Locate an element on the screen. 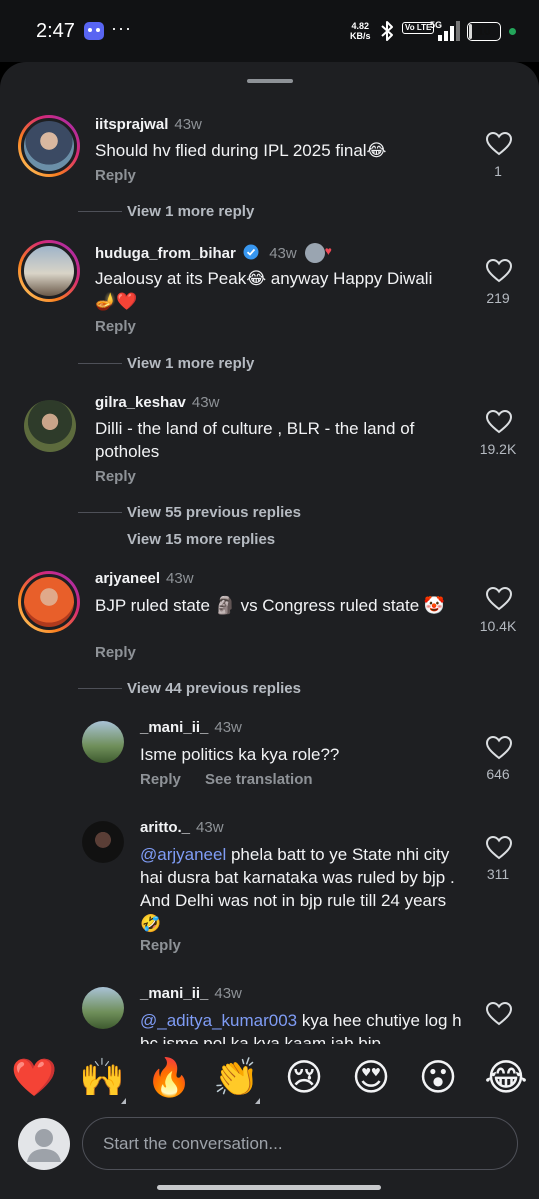 This screenshot has height=1199, width=539. bluetooth-icon is located at coordinates (387, 31).